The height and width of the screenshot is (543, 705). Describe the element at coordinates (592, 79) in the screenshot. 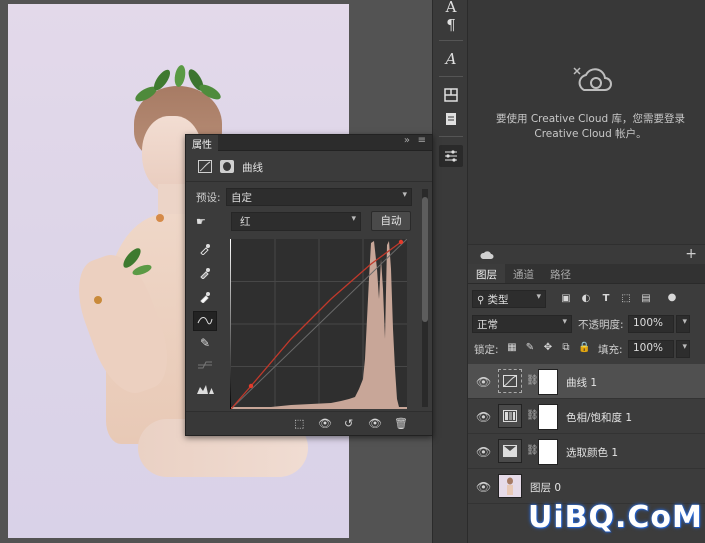

I see `creative-cloud-disconnected-icon` at that location.